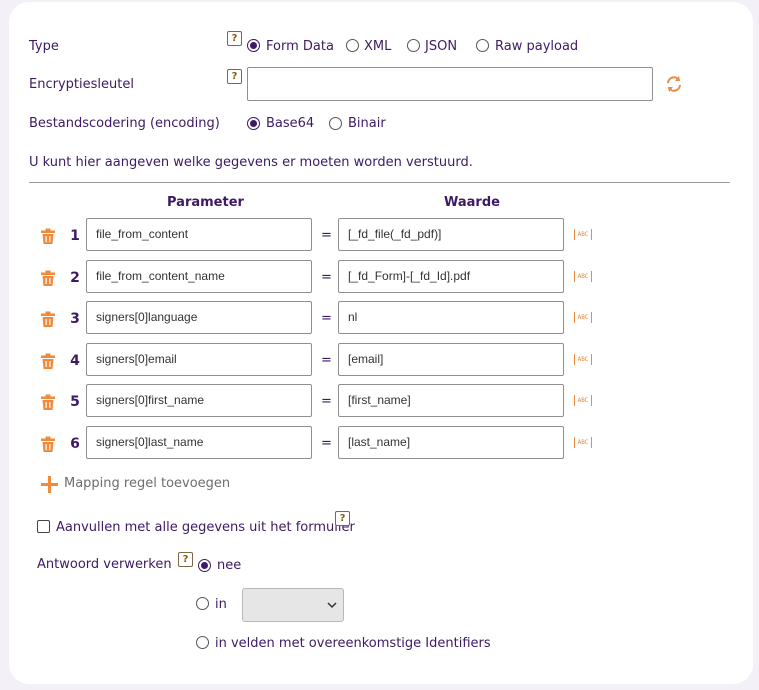 The image size is (759, 690). What do you see at coordinates (379, 182) in the screenshot?
I see `divider` at bounding box center [379, 182].